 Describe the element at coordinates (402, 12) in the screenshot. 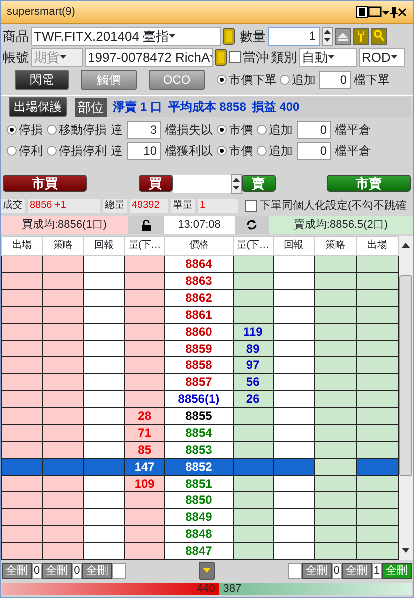

I see `close-icon` at that location.